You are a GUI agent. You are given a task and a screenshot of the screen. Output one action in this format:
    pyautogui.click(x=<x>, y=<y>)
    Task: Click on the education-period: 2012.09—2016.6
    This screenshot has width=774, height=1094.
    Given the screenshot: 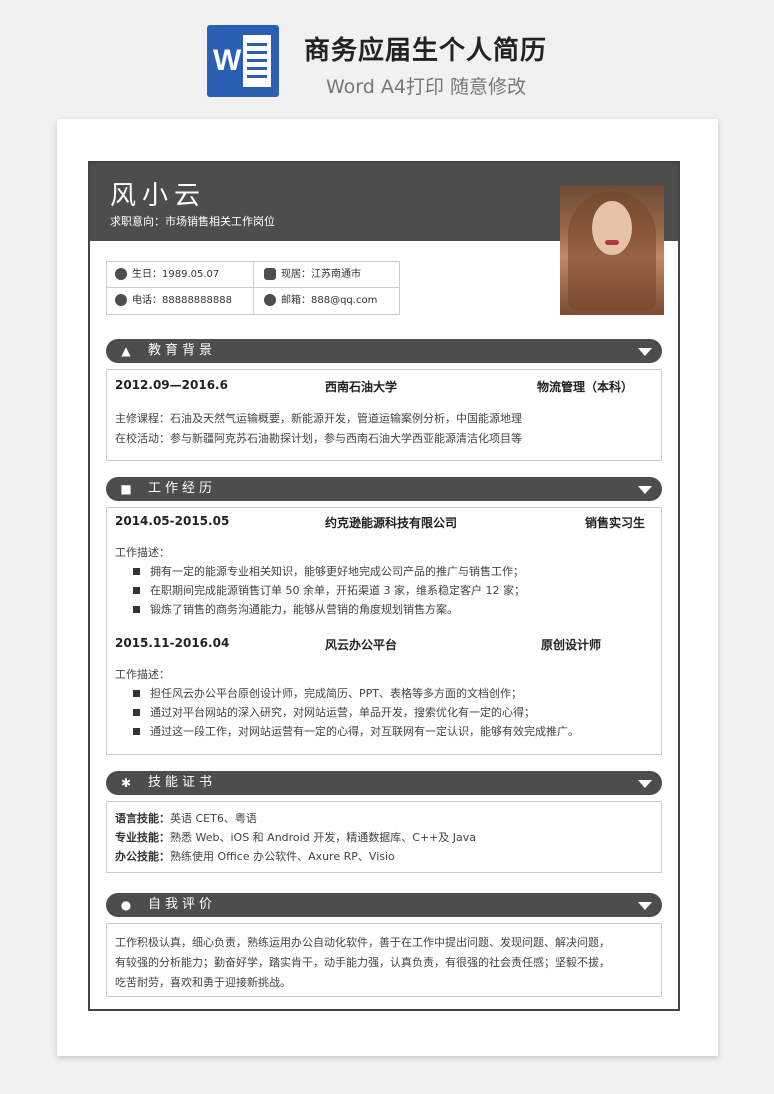 What is the action you would take?
    pyautogui.click(x=171, y=385)
    